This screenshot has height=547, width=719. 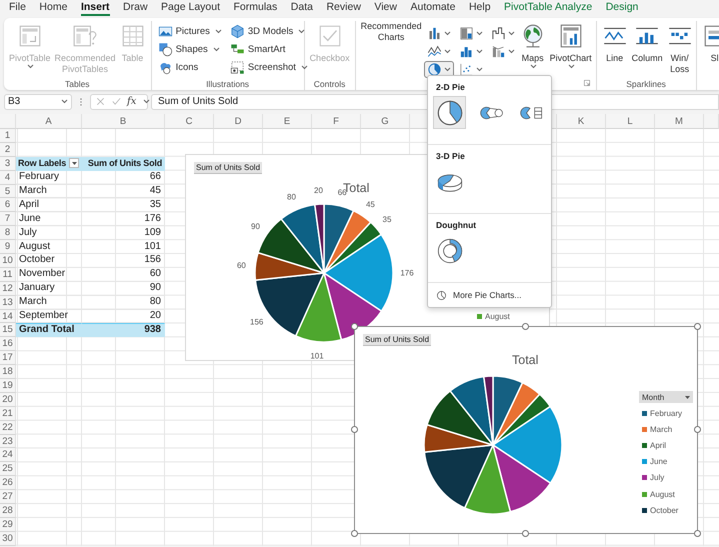 What do you see at coordinates (269, 67) in the screenshot?
I see `ribbon-button: Screenshot` at bounding box center [269, 67].